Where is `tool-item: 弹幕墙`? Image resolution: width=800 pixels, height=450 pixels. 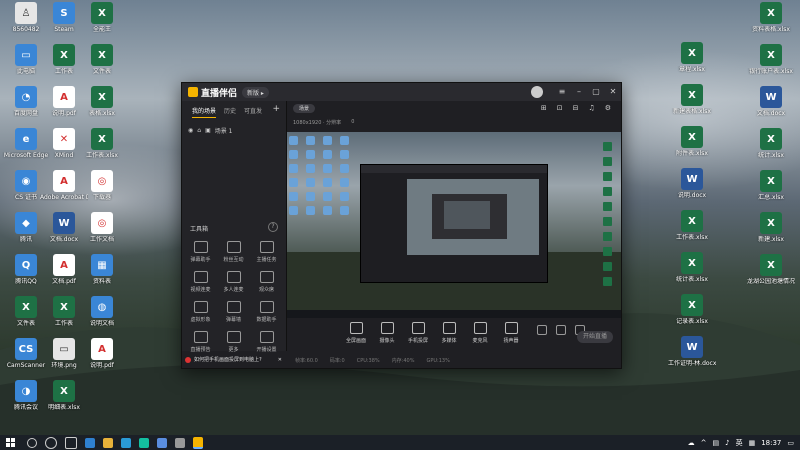
tool-item: 弹幕墙 is located at coordinates (233, 312).